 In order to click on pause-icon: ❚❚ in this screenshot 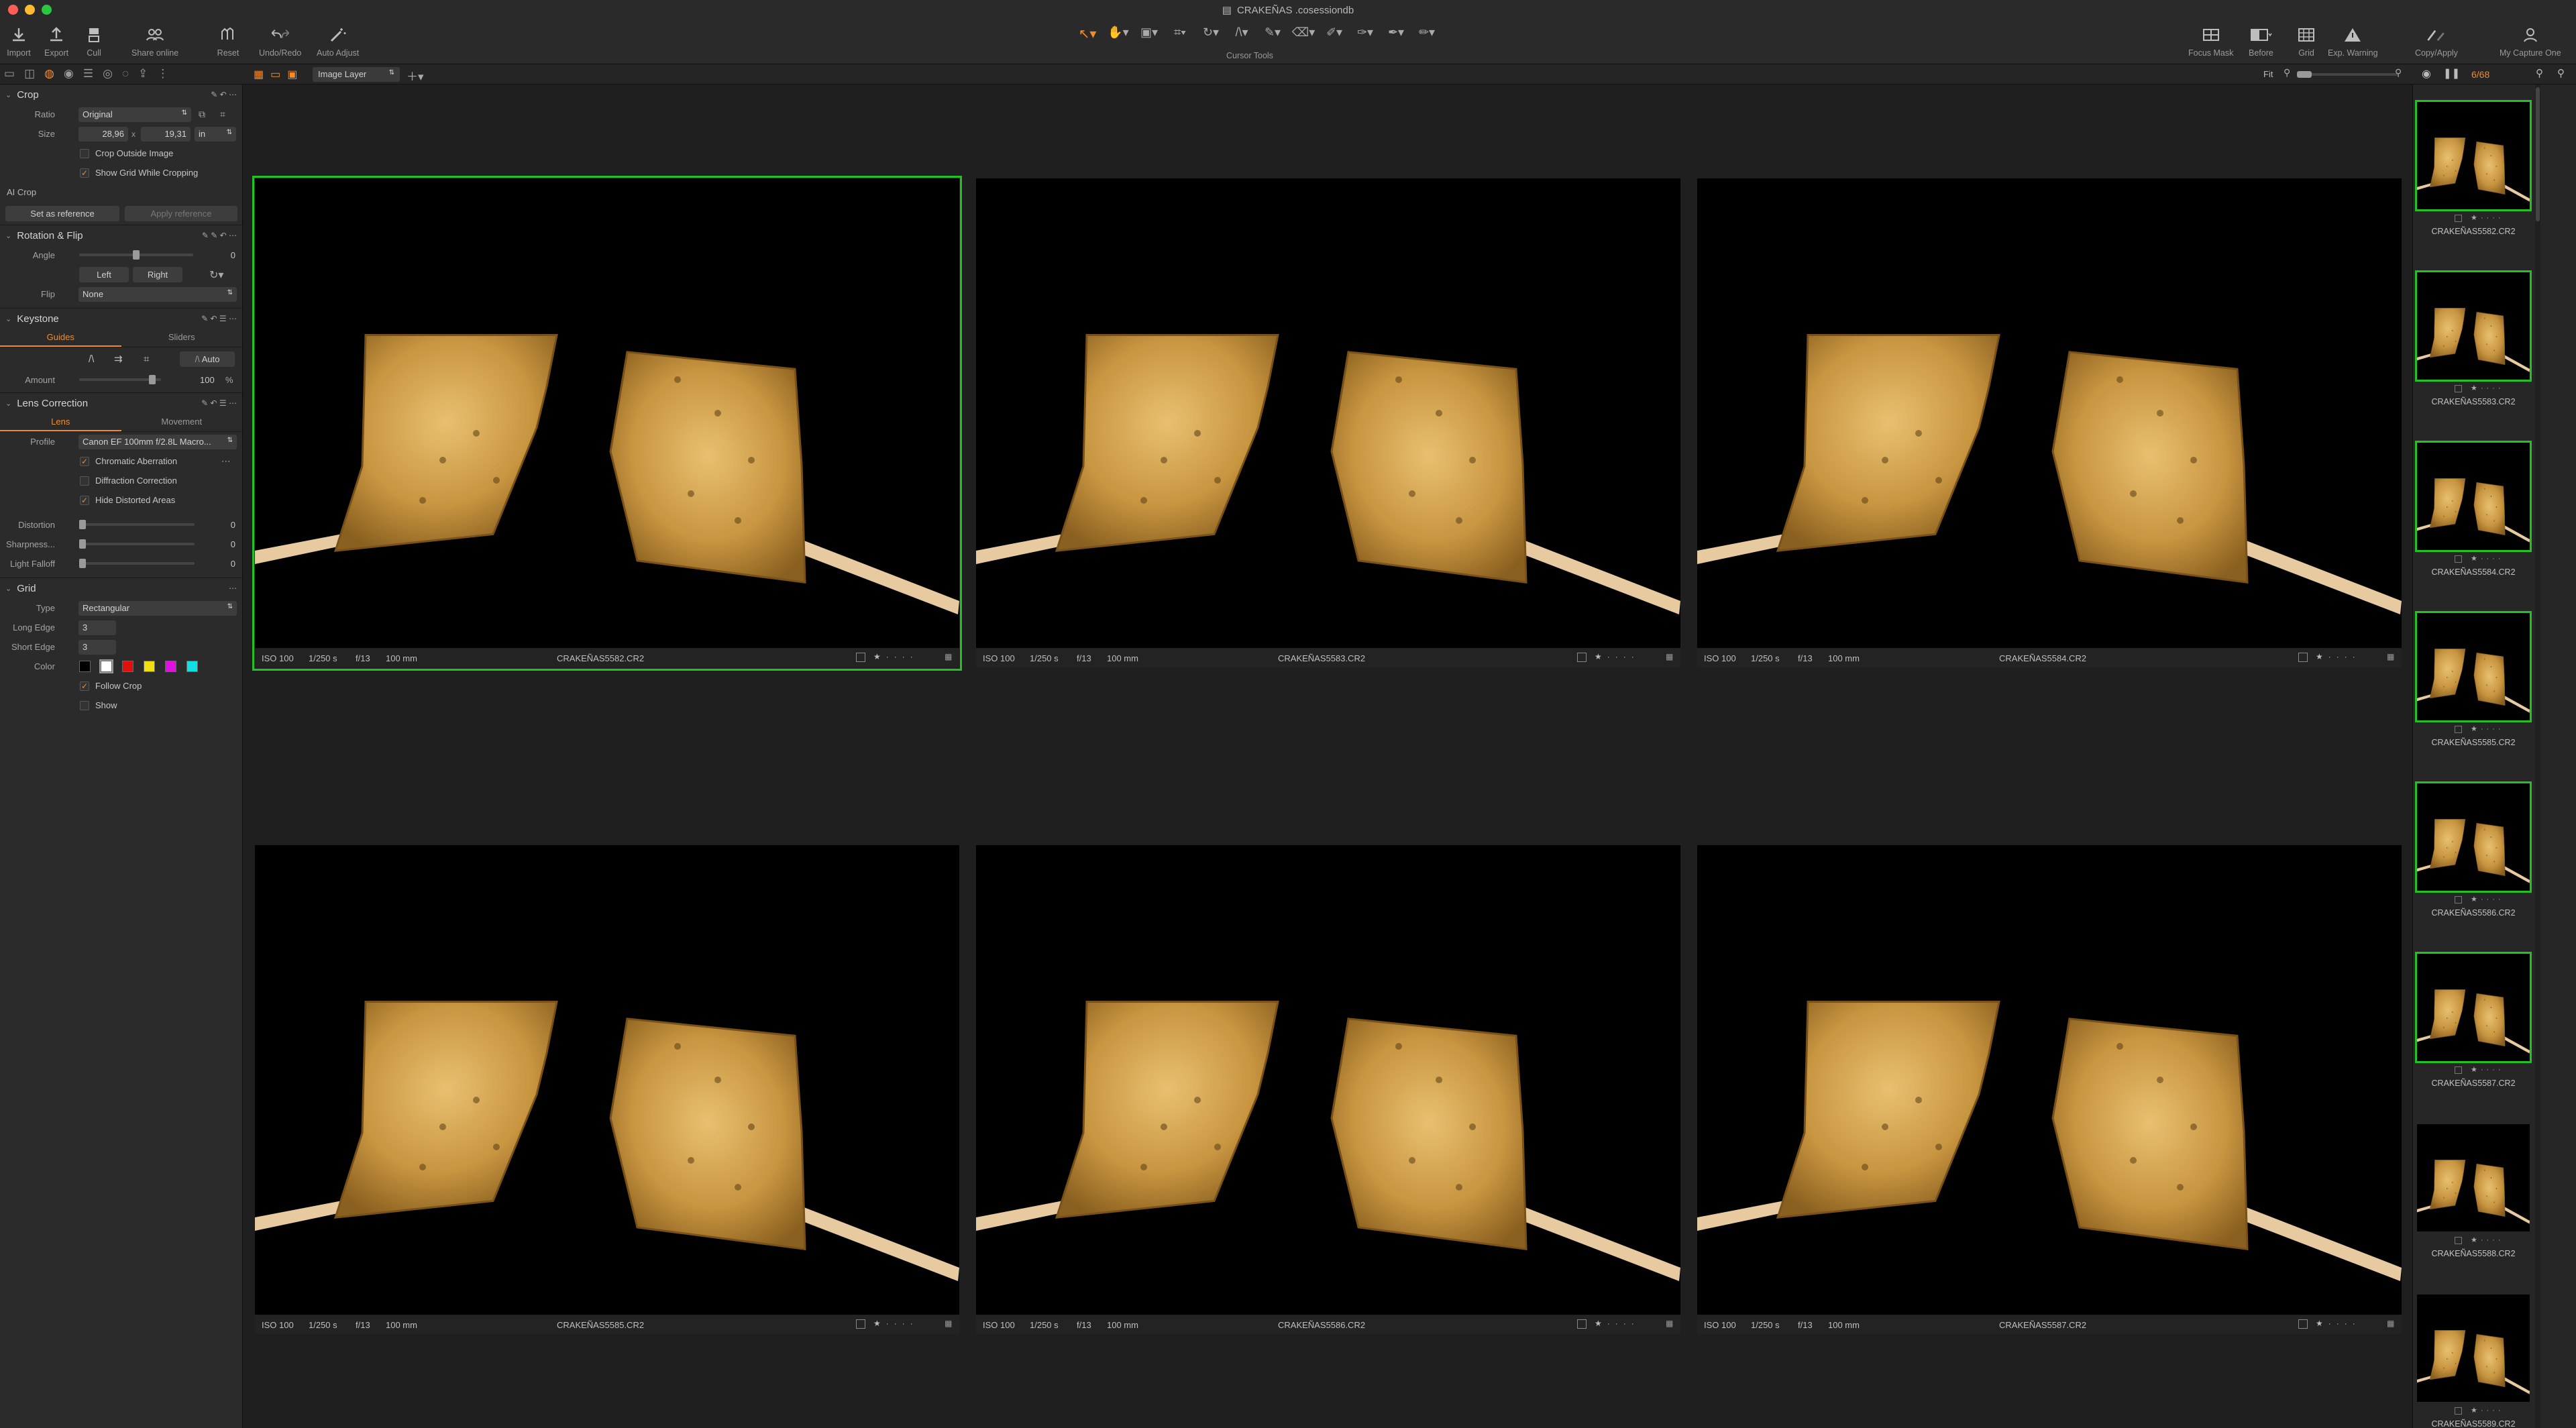, I will do `click(2451, 73)`.